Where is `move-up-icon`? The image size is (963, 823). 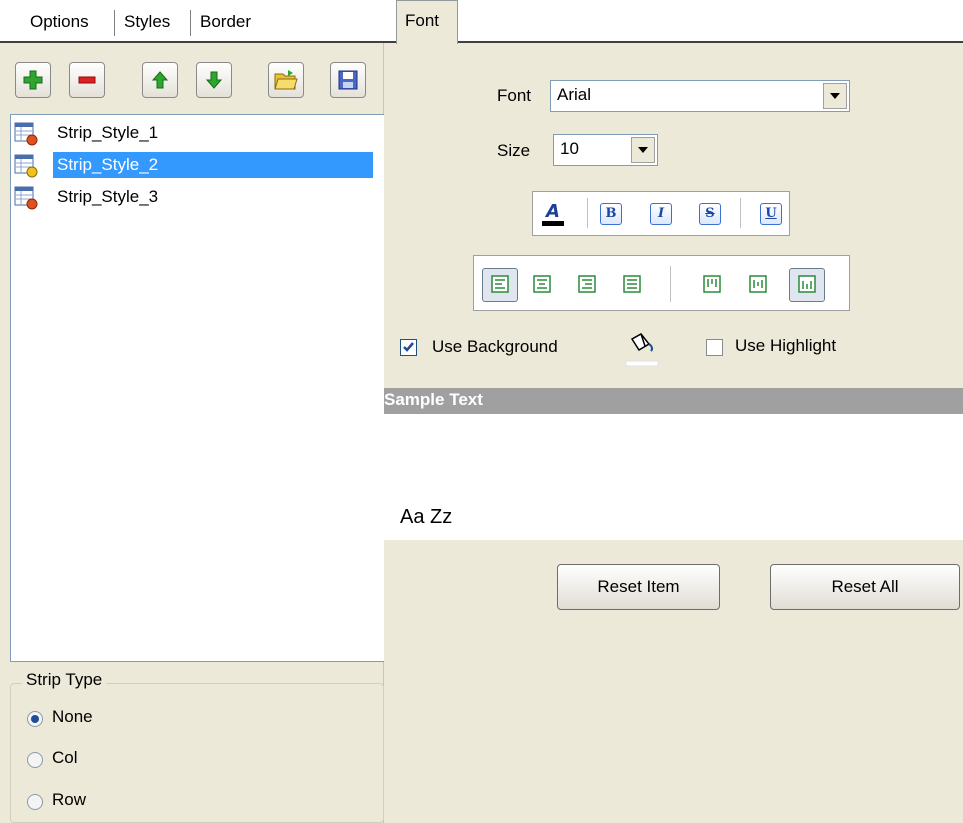
move-up-icon is located at coordinates (160, 80).